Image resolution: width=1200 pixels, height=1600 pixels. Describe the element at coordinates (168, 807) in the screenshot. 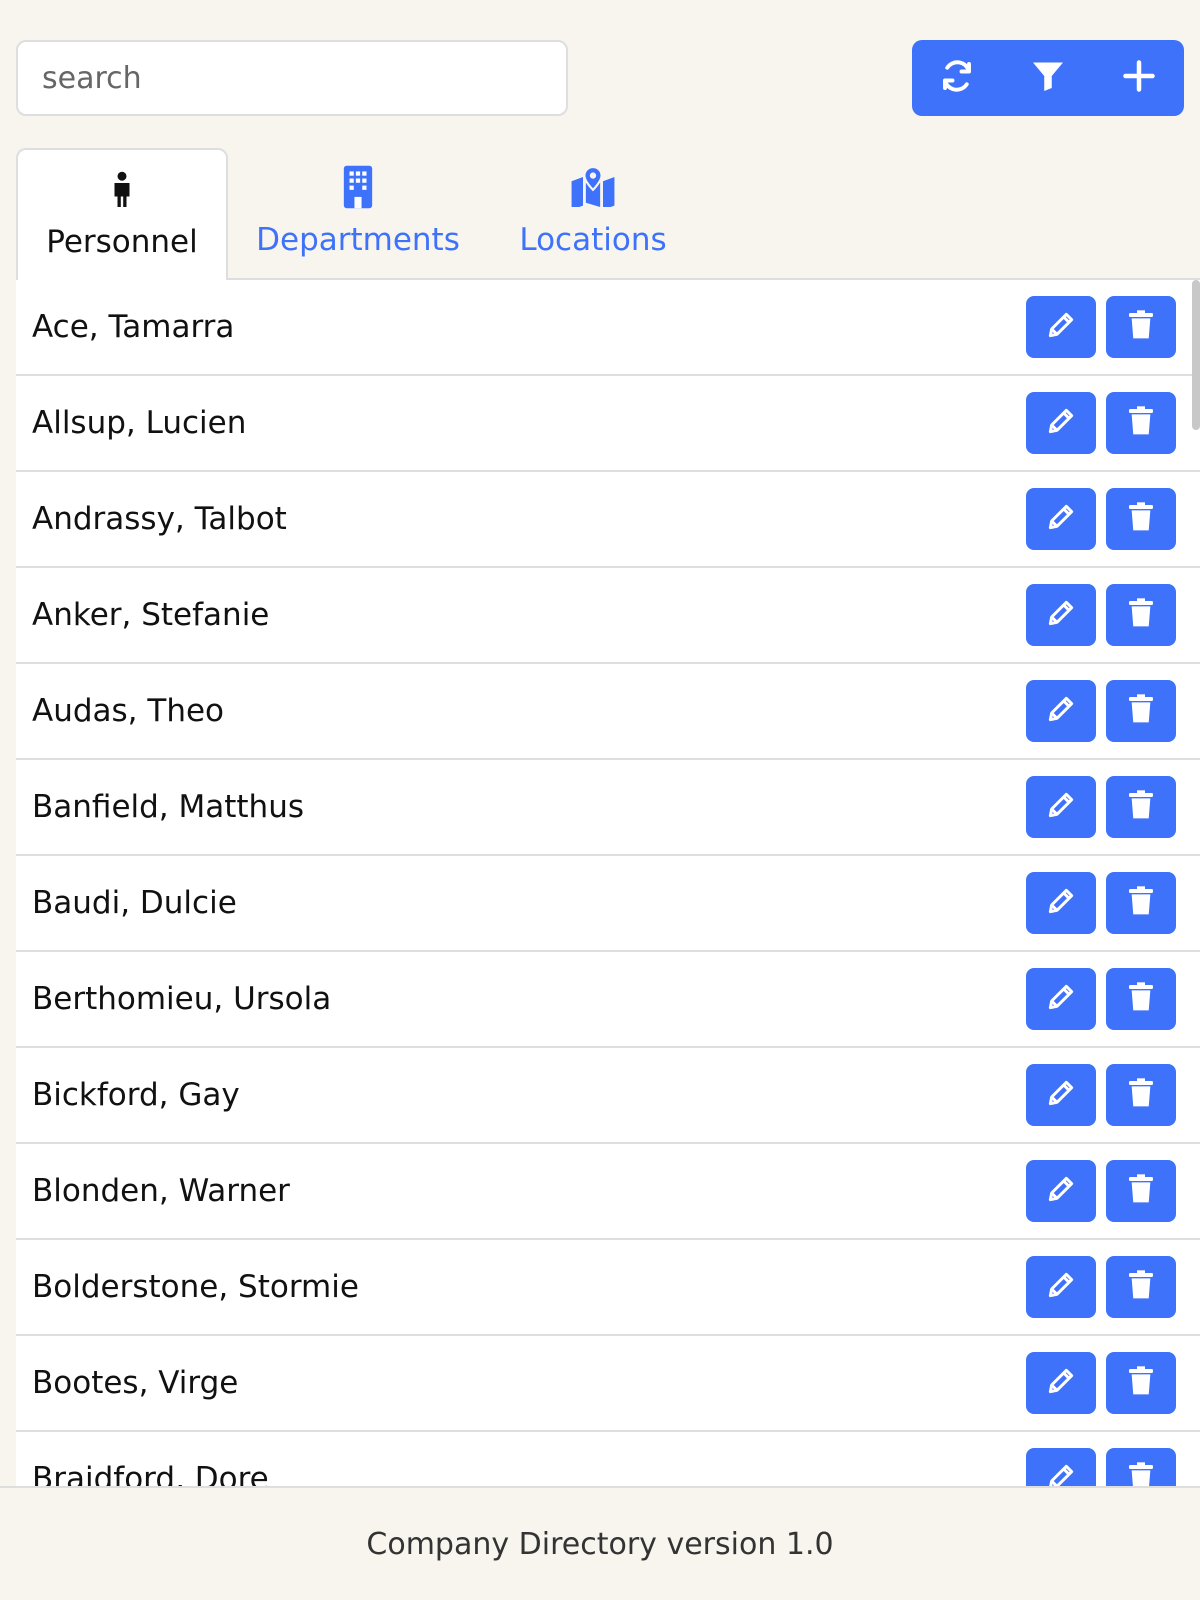

I see `person-name: Banfield, Matthus` at that location.